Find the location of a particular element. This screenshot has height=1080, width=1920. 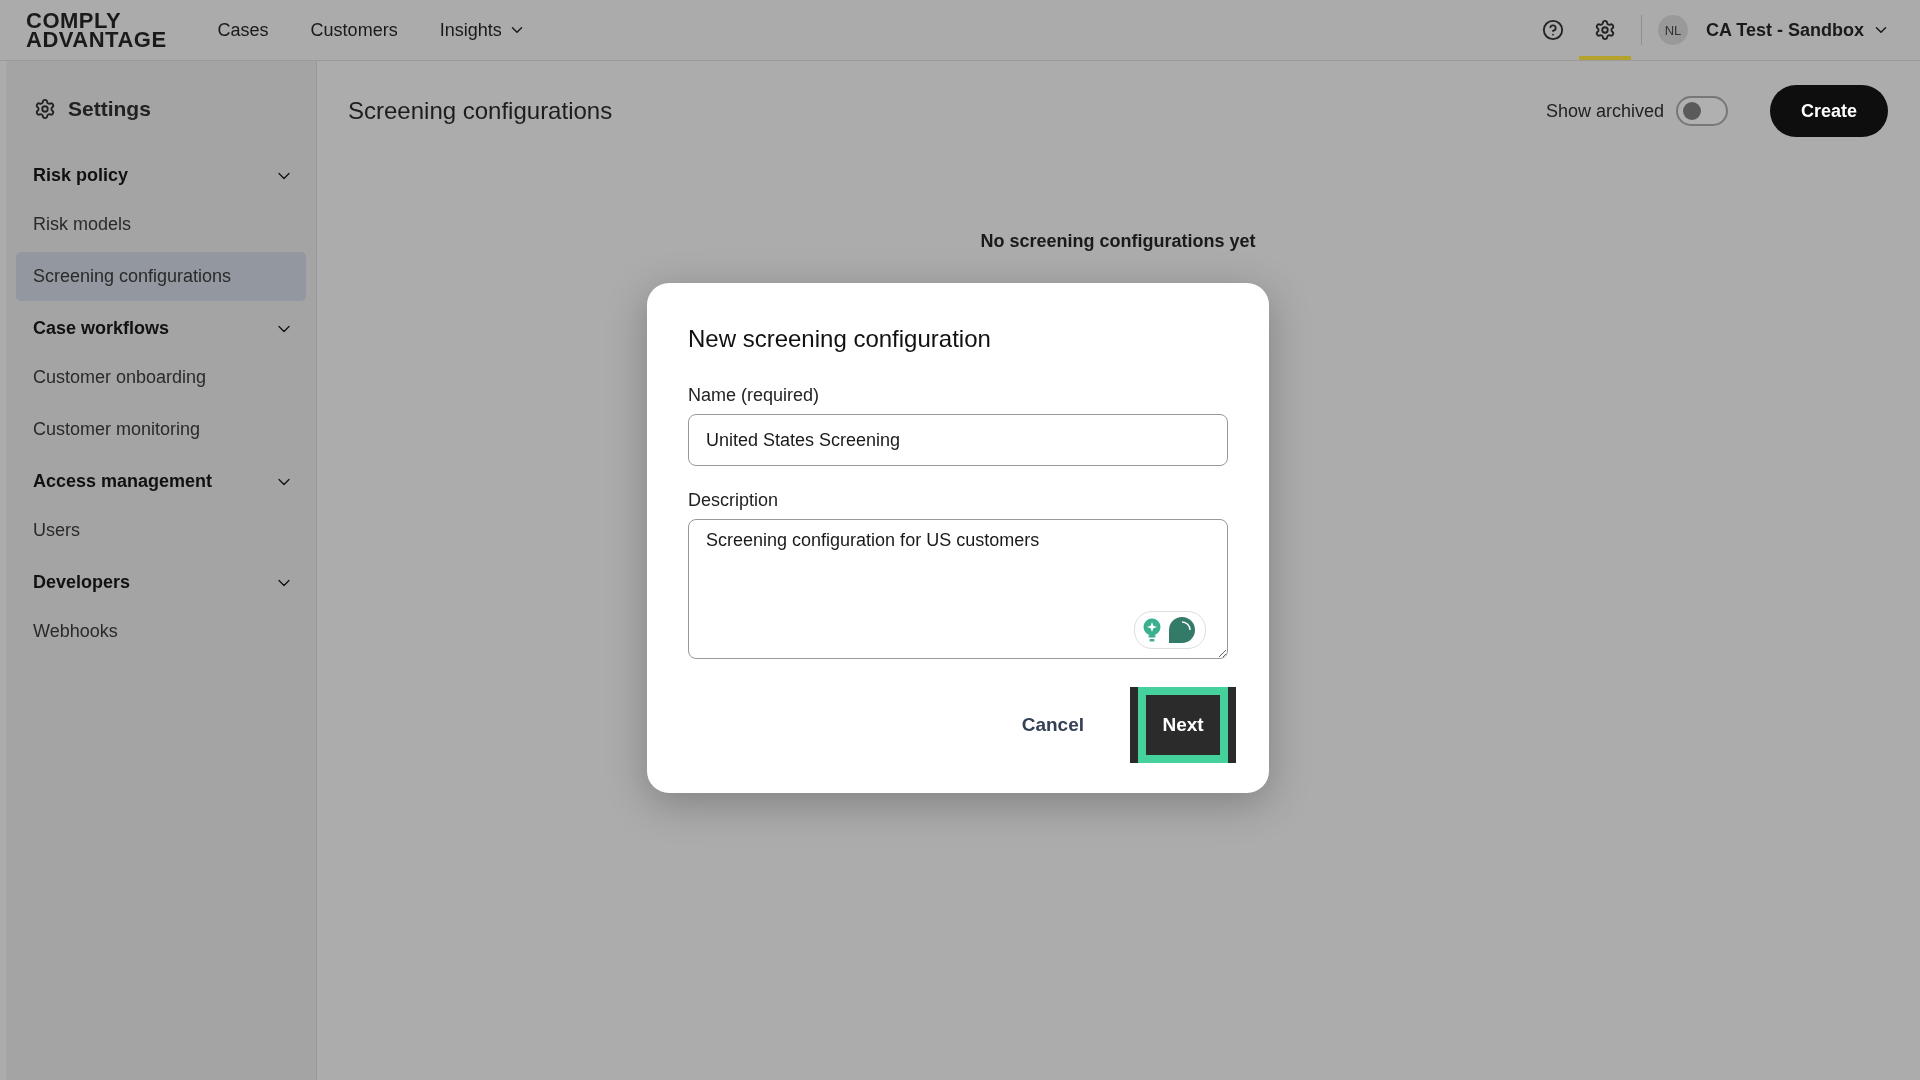

section-header: Access management is located at coordinates (161, 481).